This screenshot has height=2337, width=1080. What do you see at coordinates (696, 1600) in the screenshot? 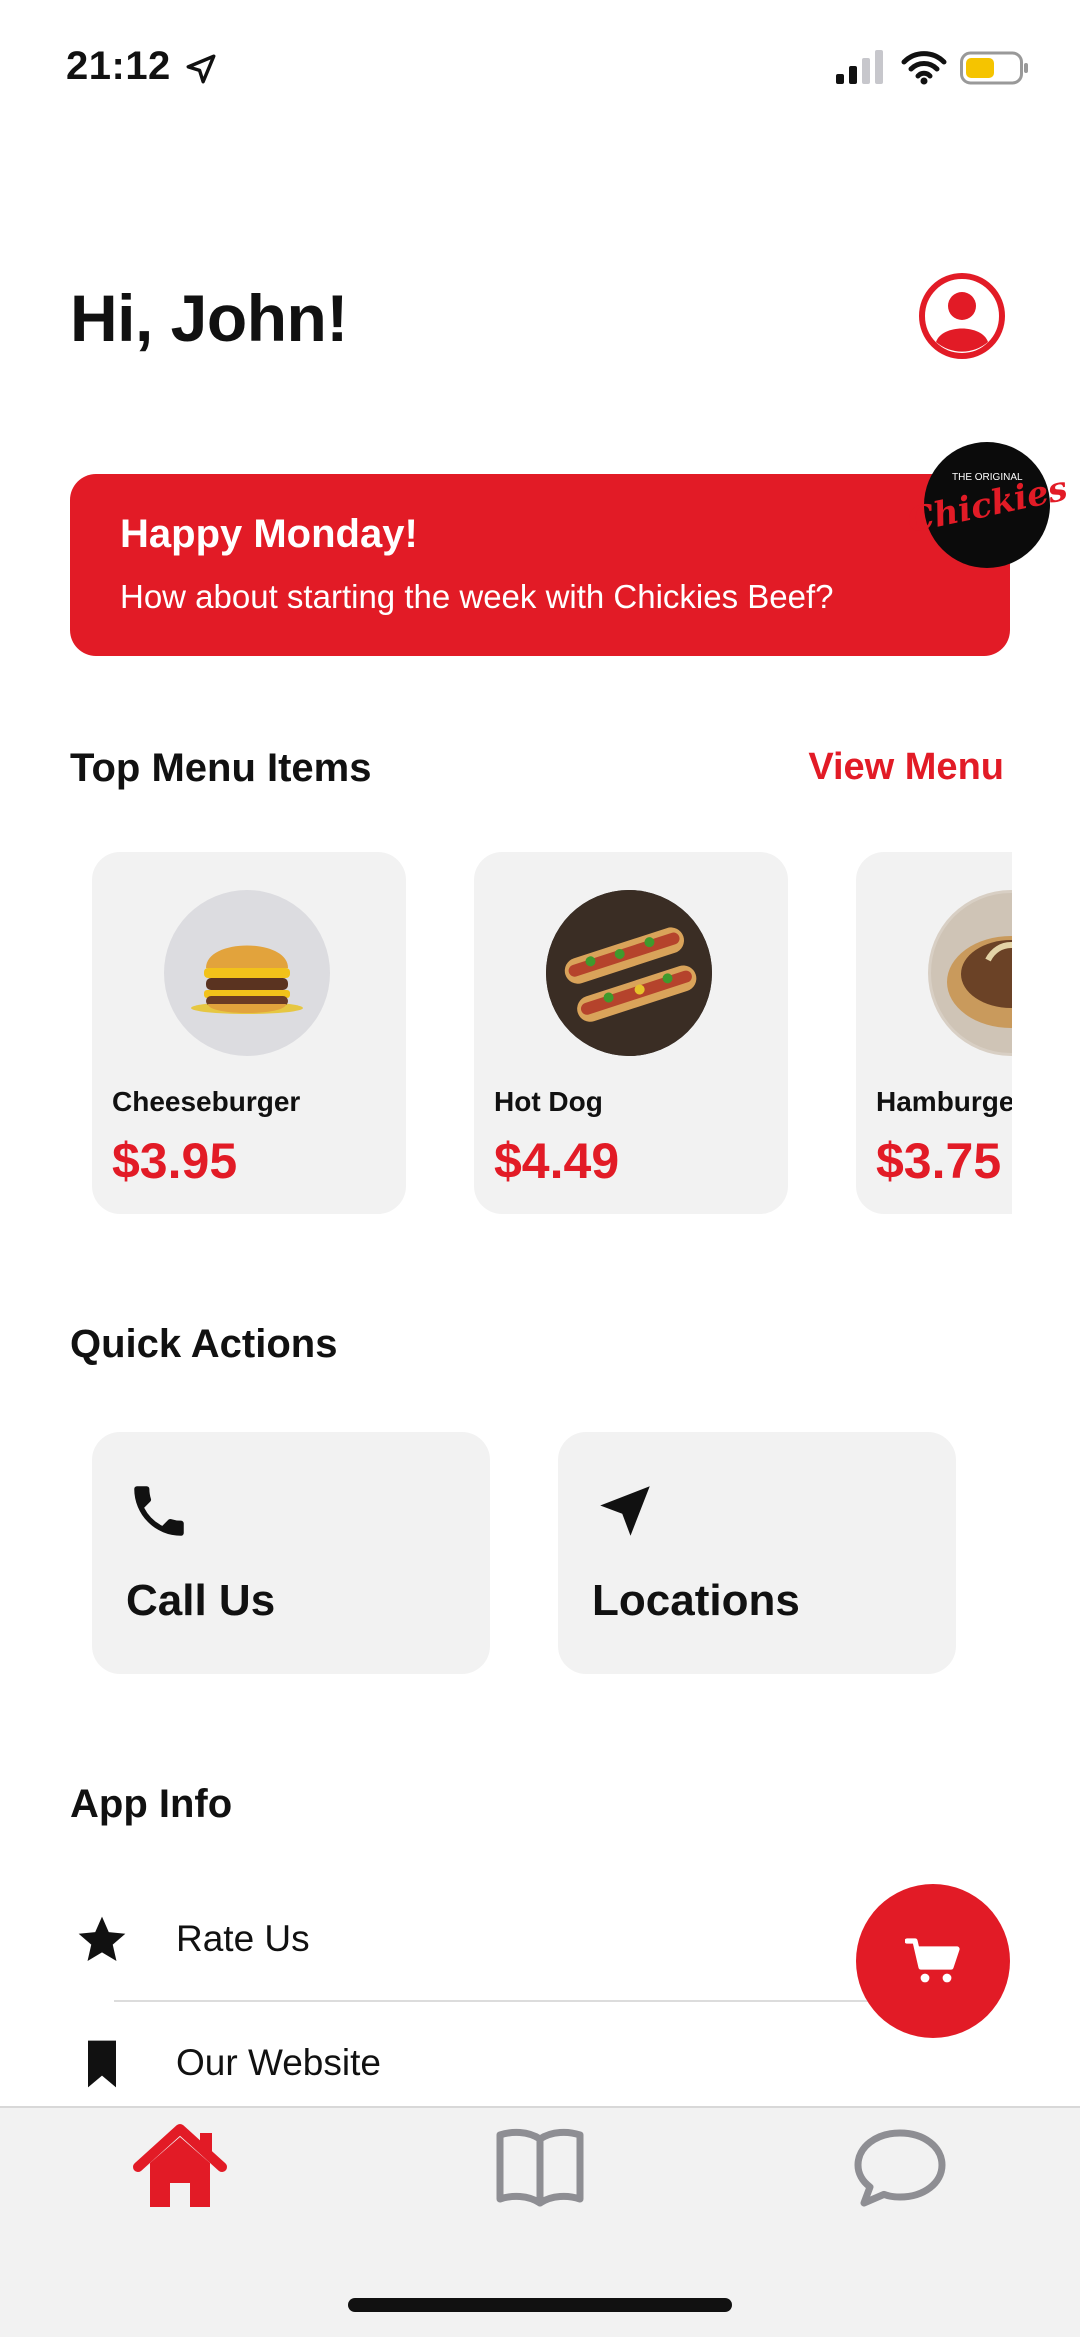
I see `locations-label: Locations` at bounding box center [696, 1600].